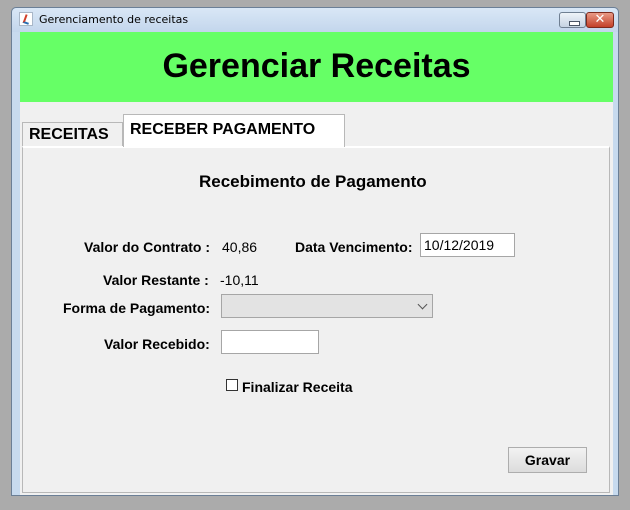  Describe the element at coordinates (297, 387) in the screenshot. I see `finalizar-receita-label: Finalizar Receita` at that location.